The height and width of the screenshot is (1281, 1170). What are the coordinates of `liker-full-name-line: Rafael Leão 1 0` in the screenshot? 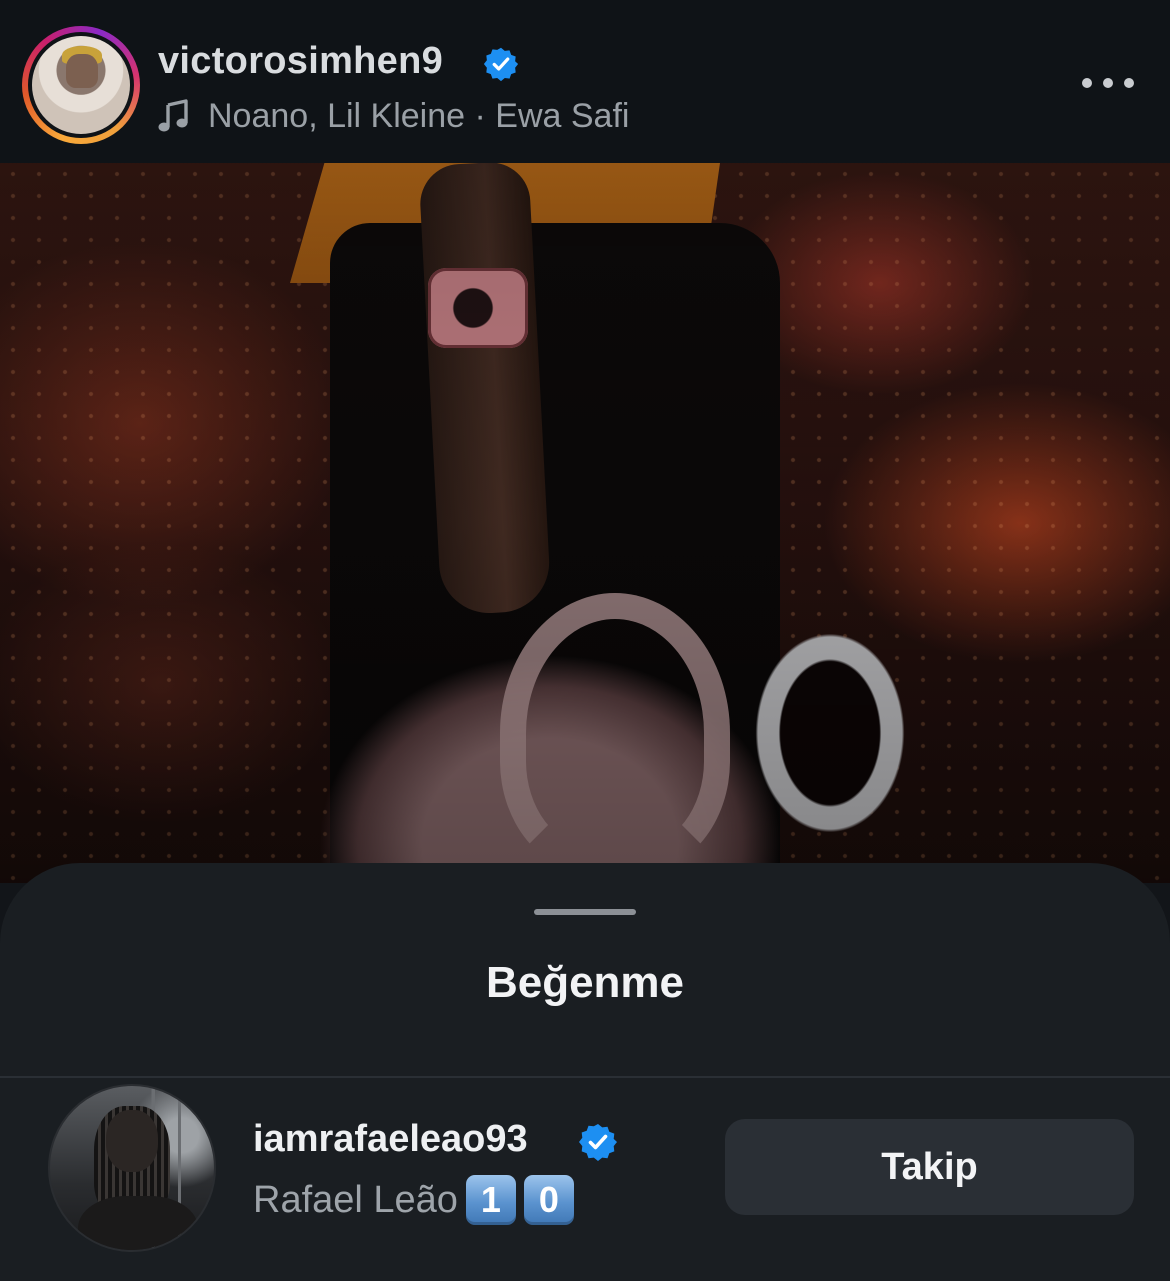 It's located at (413, 1200).